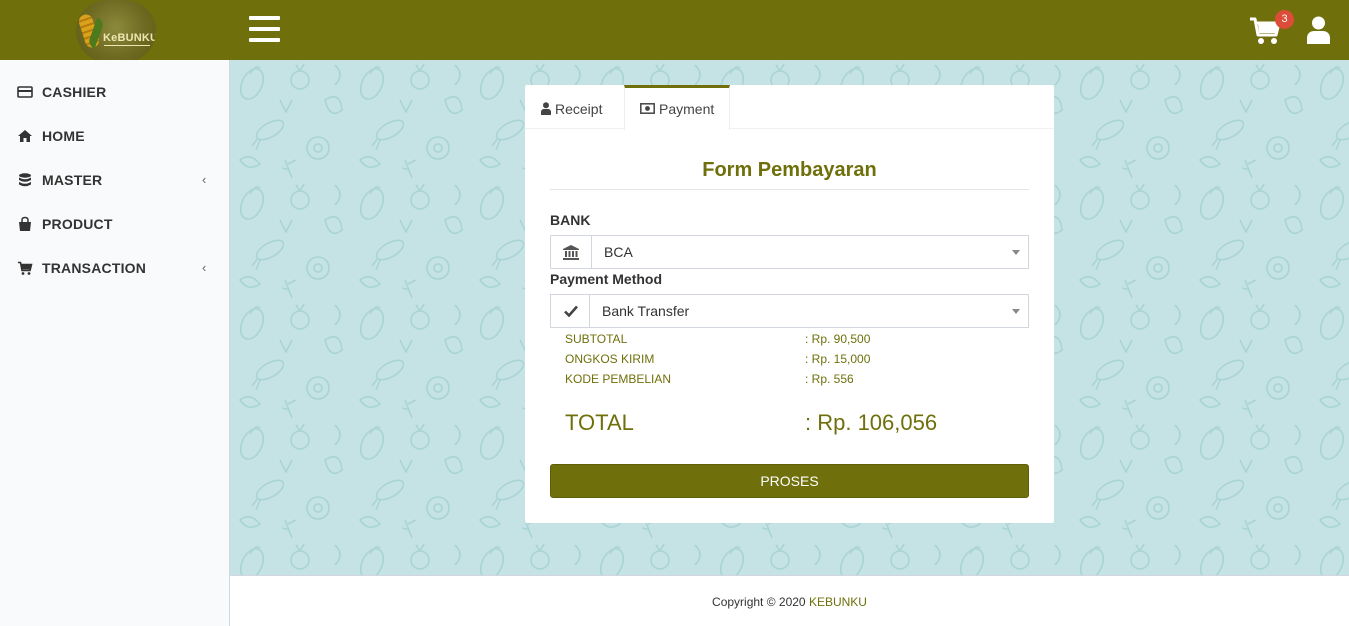 The width and height of the screenshot is (1349, 626). What do you see at coordinates (74, 92) in the screenshot?
I see `sidebar-item-label: CASHIER` at bounding box center [74, 92].